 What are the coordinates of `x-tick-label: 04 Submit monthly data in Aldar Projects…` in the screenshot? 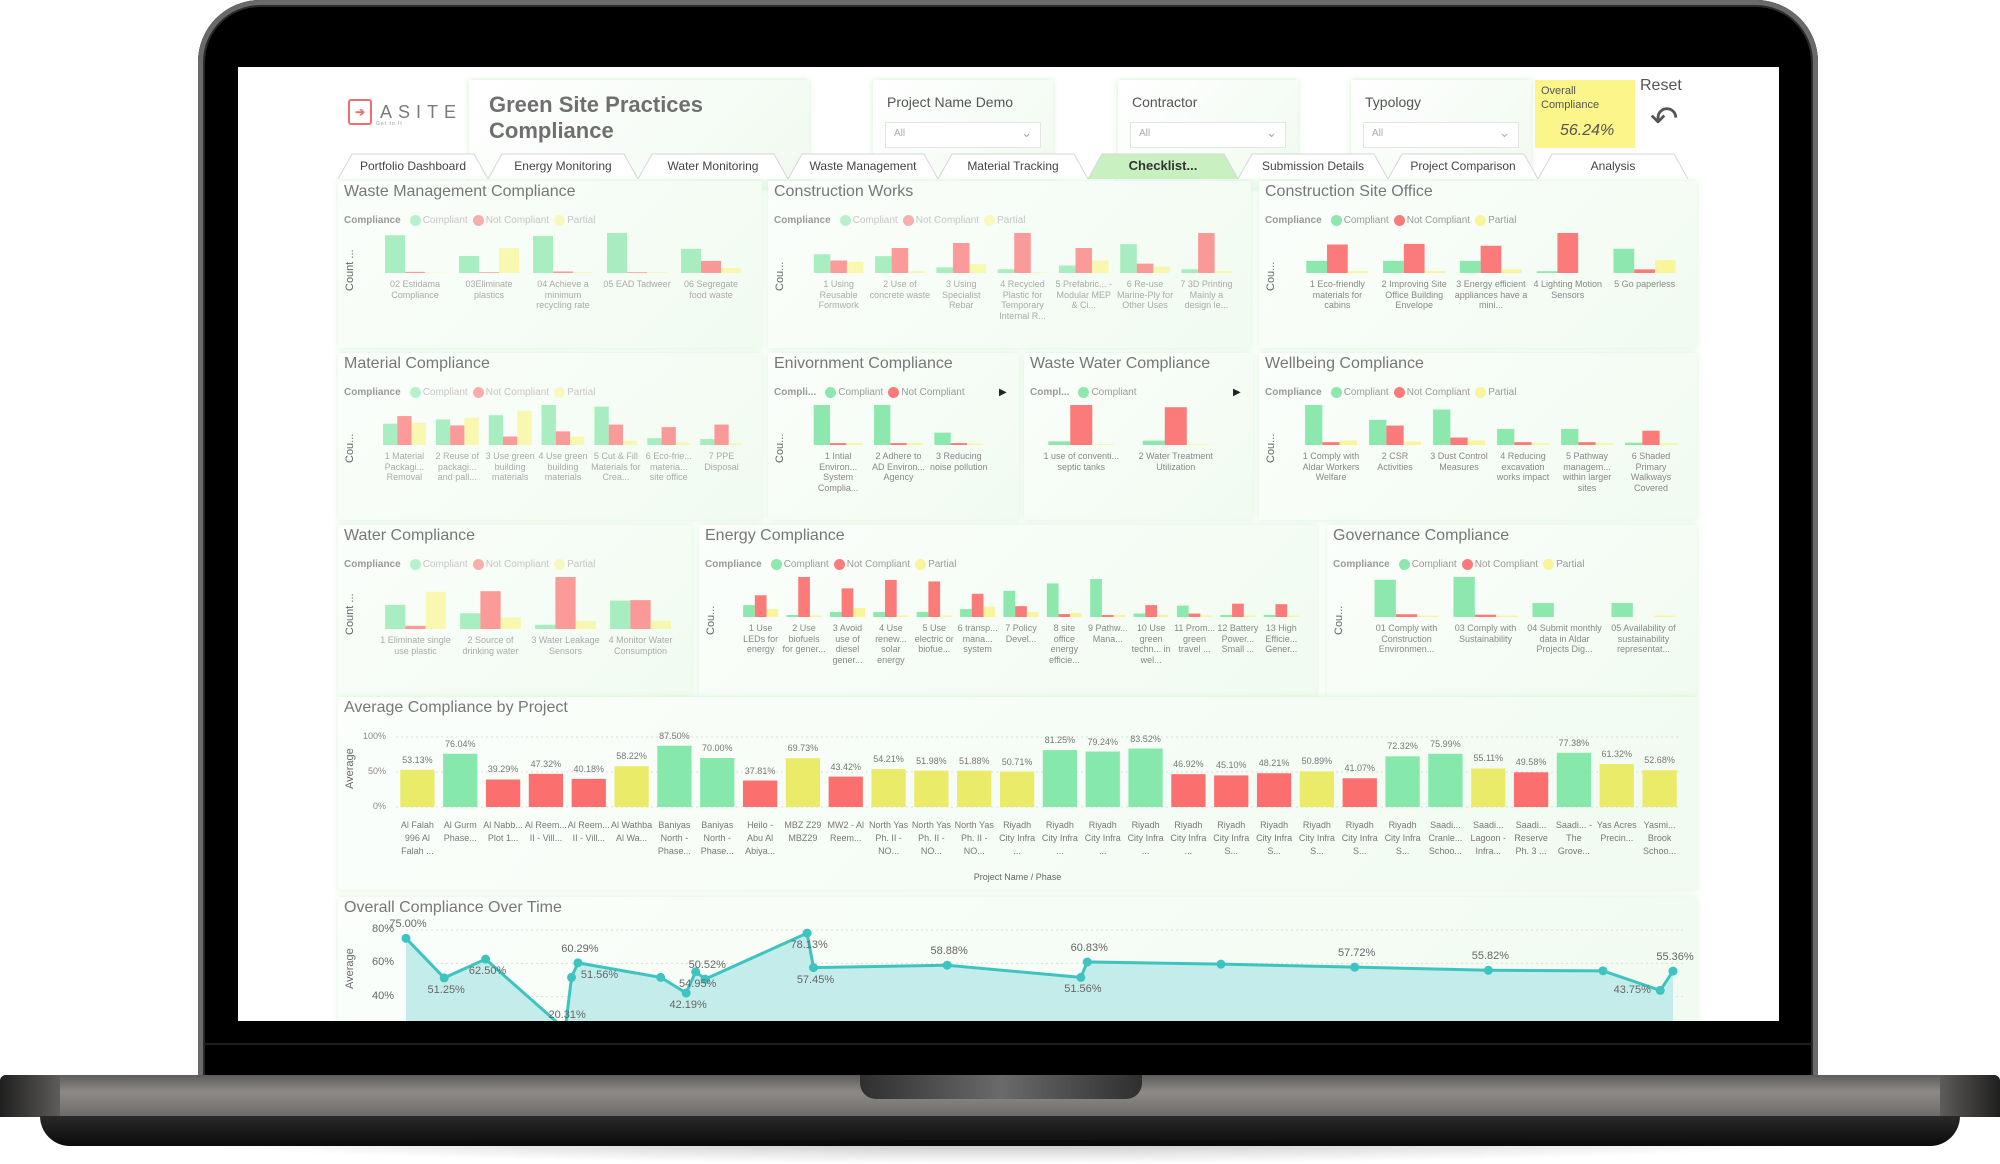 It's located at (1564, 638).